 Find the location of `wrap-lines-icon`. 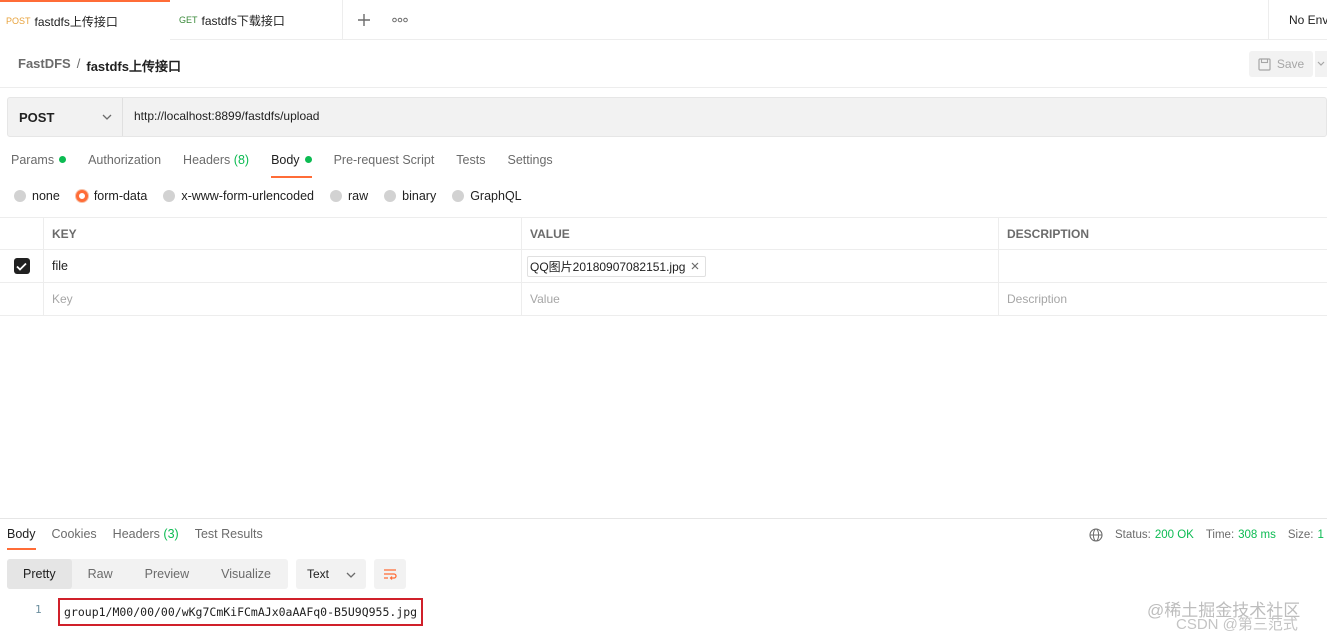

wrap-lines-icon is located at coordinates (390, 574).